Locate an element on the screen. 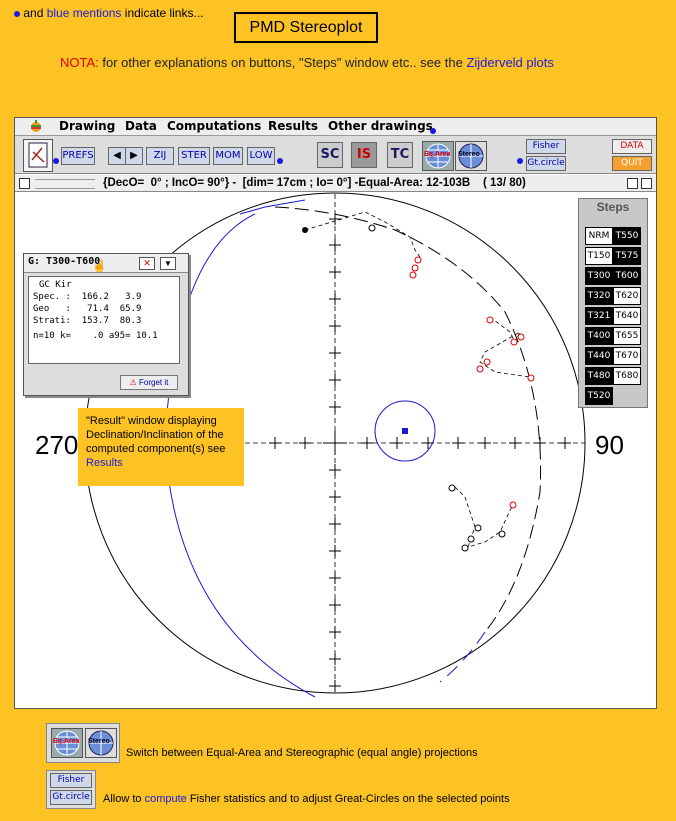 Image resolution: width=676 pixels, height=821 pixels. forget-it-button: ⚠ Forget it is located at coordinates (149, 382).